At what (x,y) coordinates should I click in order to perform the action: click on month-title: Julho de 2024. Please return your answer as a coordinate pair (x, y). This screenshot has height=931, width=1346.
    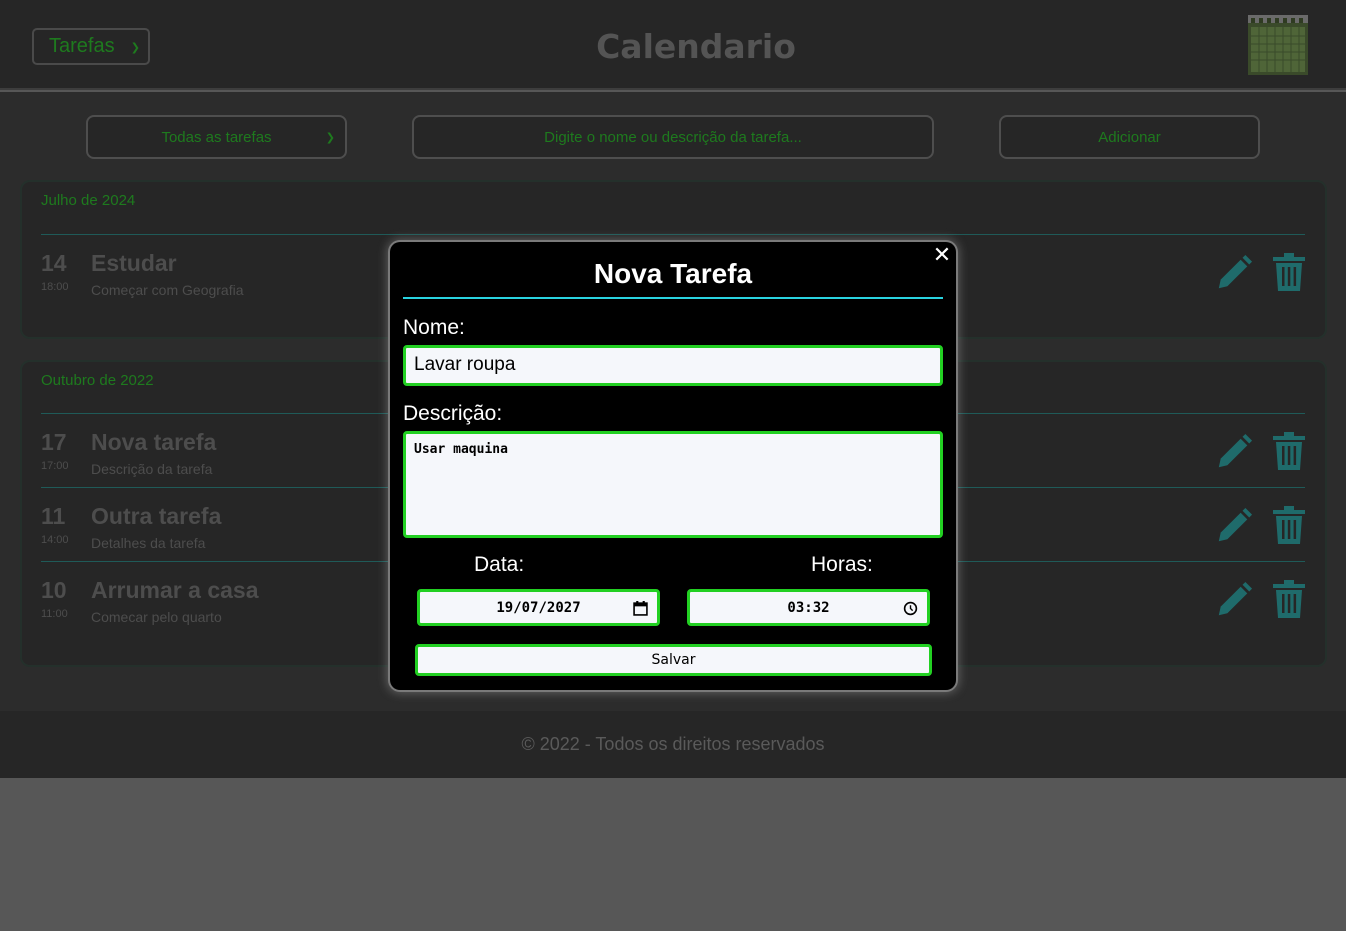
    Looking at the image, I should click on (88, 200).